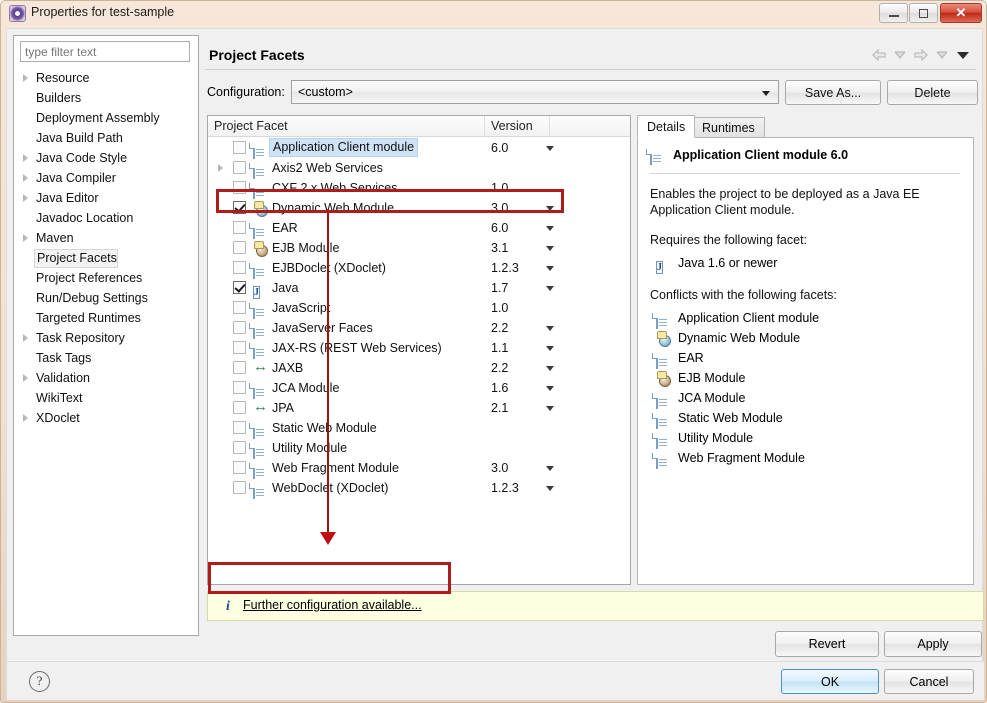 This screenshot has width=987, height=703. I want to click on sidebar-item-javadoc-location: Javadoc Location, so click(106, 218).